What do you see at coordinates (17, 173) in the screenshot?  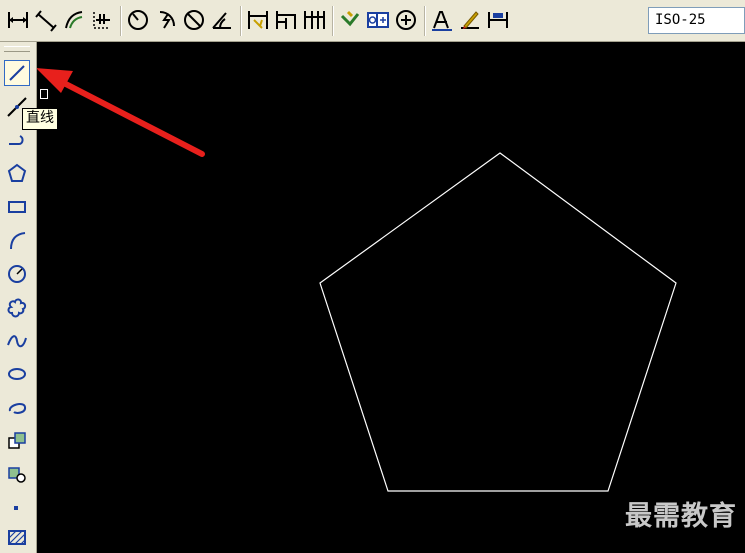 I see `polygon-icon` at bounding box center [17, 173].